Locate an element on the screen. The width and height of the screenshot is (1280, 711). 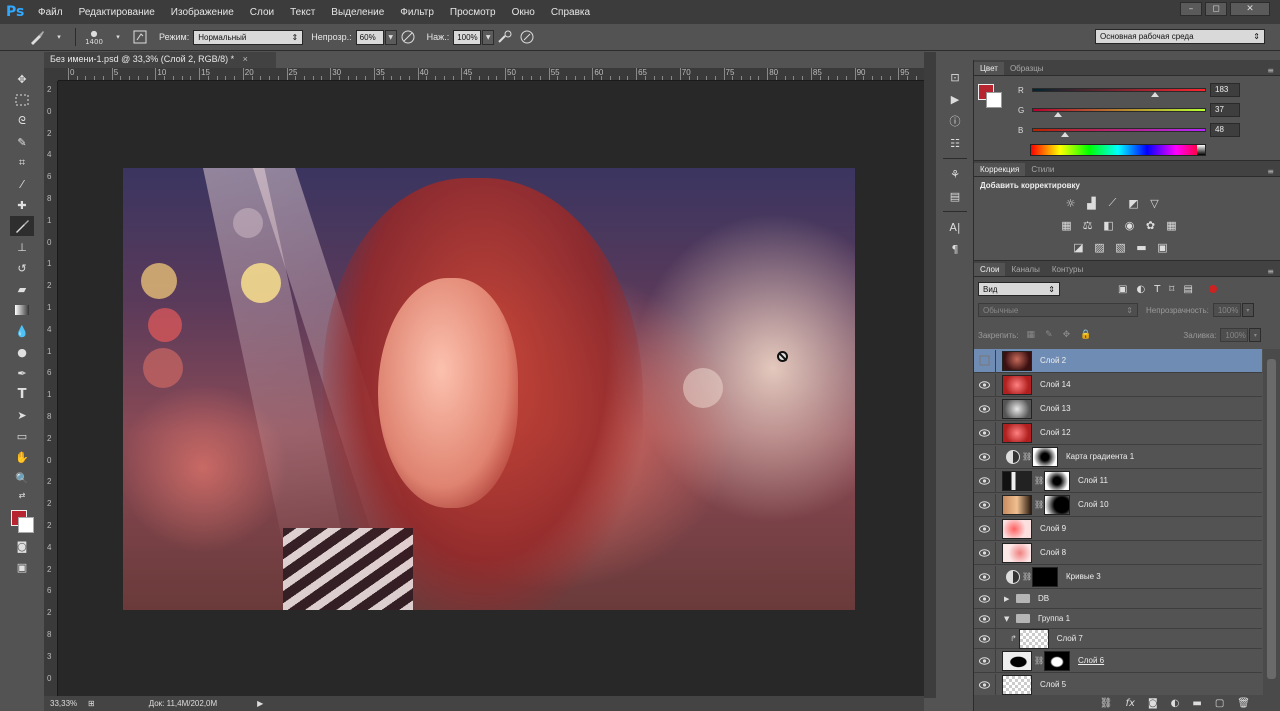
brush-tool-icon is located at coordinates (22, 226).